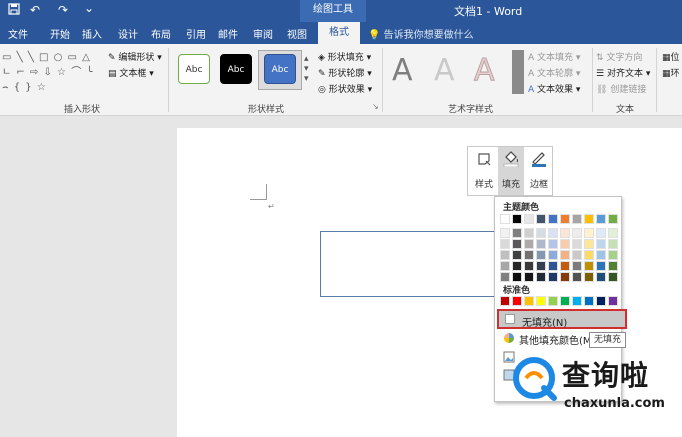 The width and height of the screenshot is (682, 437). Describe the element at coordinates (60, 33) in the screenshot. I see `tab-home: 开始` at that location.